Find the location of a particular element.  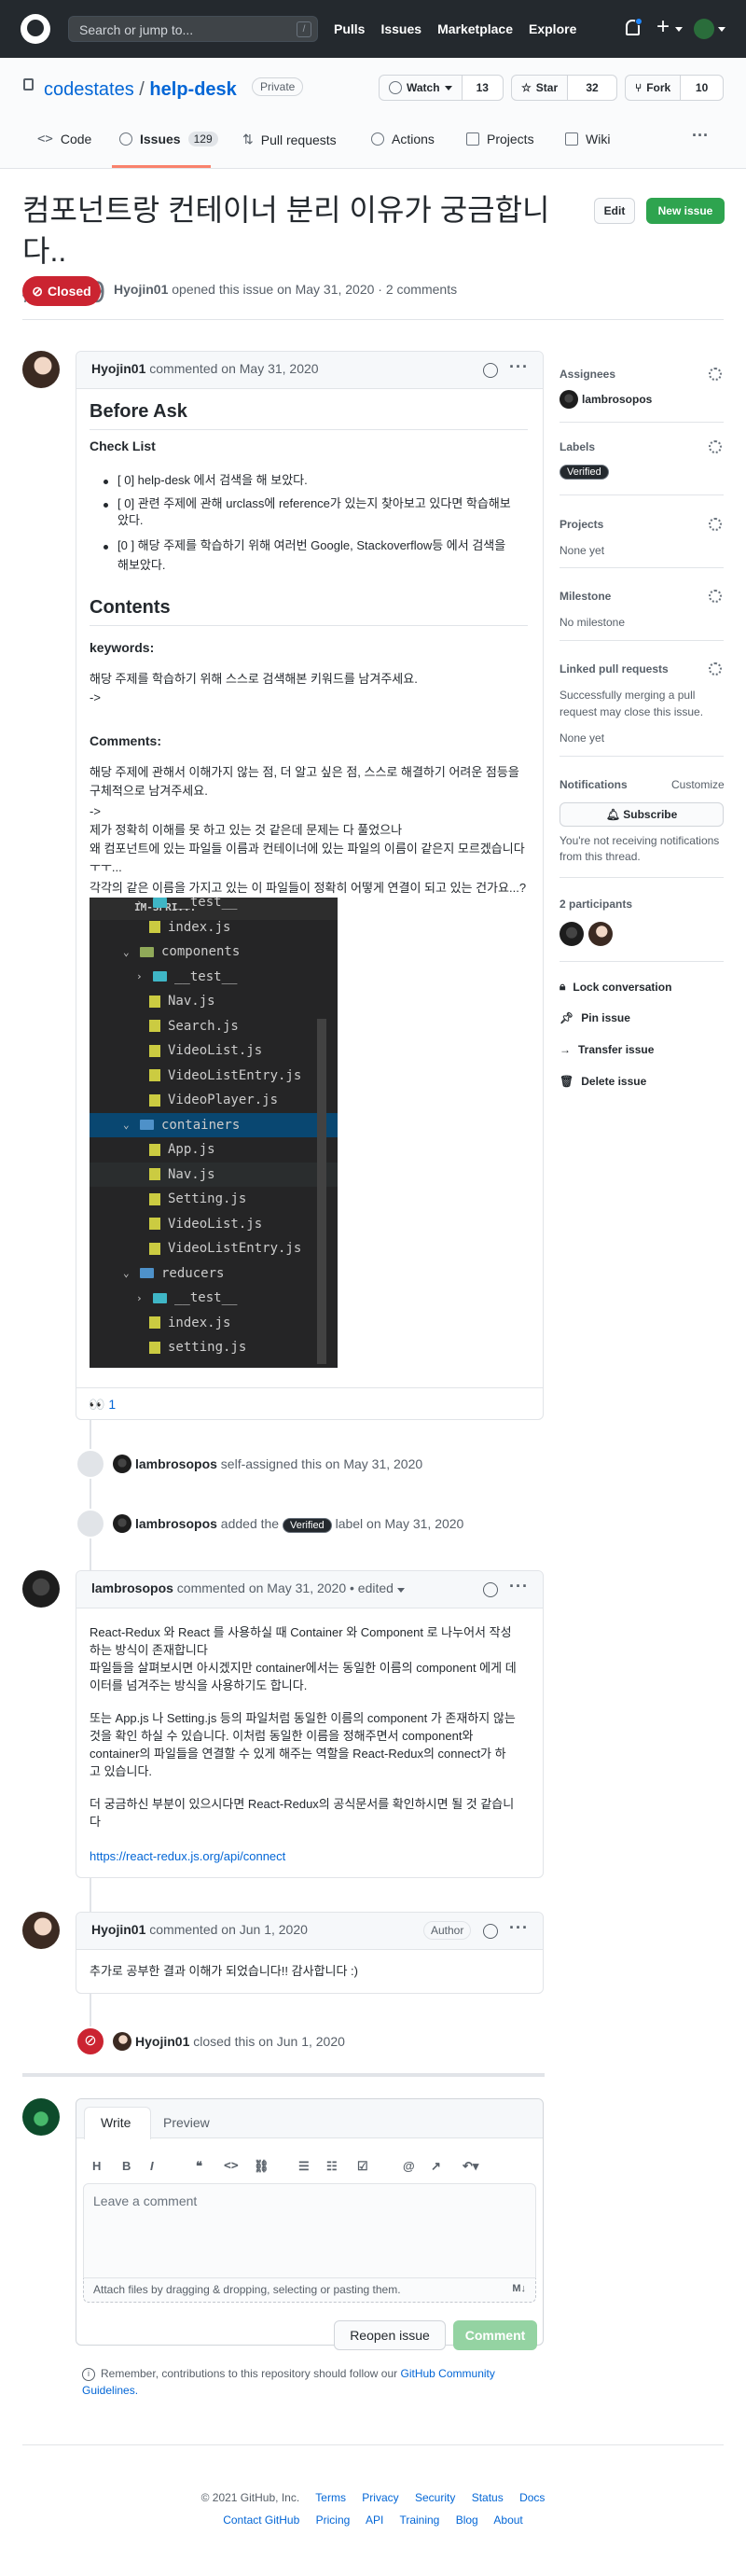

cross-reference-icon: ↗ is located at coordinates (436, 2166).